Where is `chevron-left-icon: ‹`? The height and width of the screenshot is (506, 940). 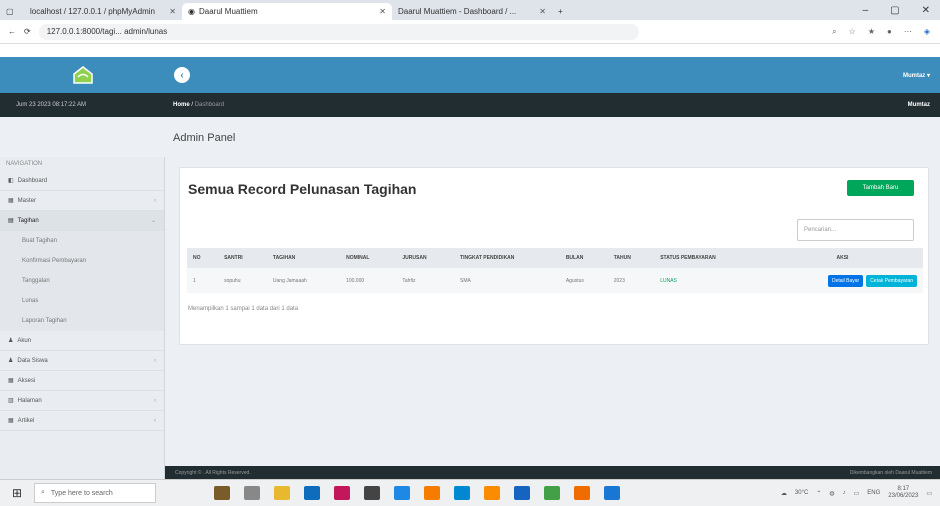
chevron-left-icon: ‹ is located at coordinates (155, 360).